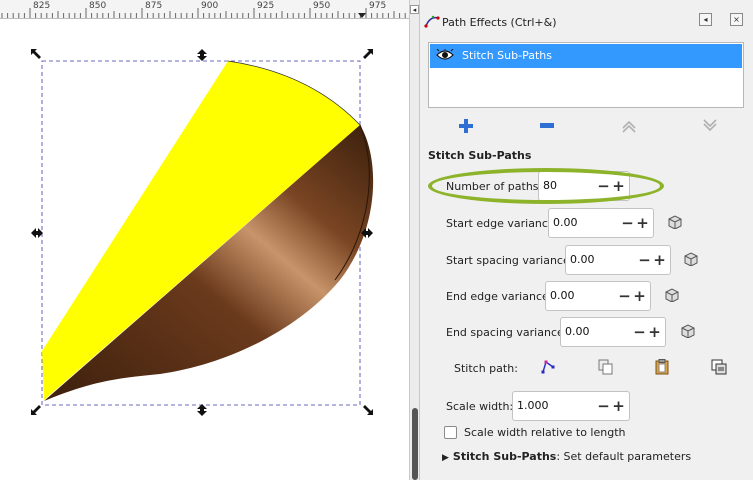 This screenshot has width=753, height=480. Describe the element at coordinates (480, 406) in the screenshot. I see `scale-width-label: Scale width:` at that location.